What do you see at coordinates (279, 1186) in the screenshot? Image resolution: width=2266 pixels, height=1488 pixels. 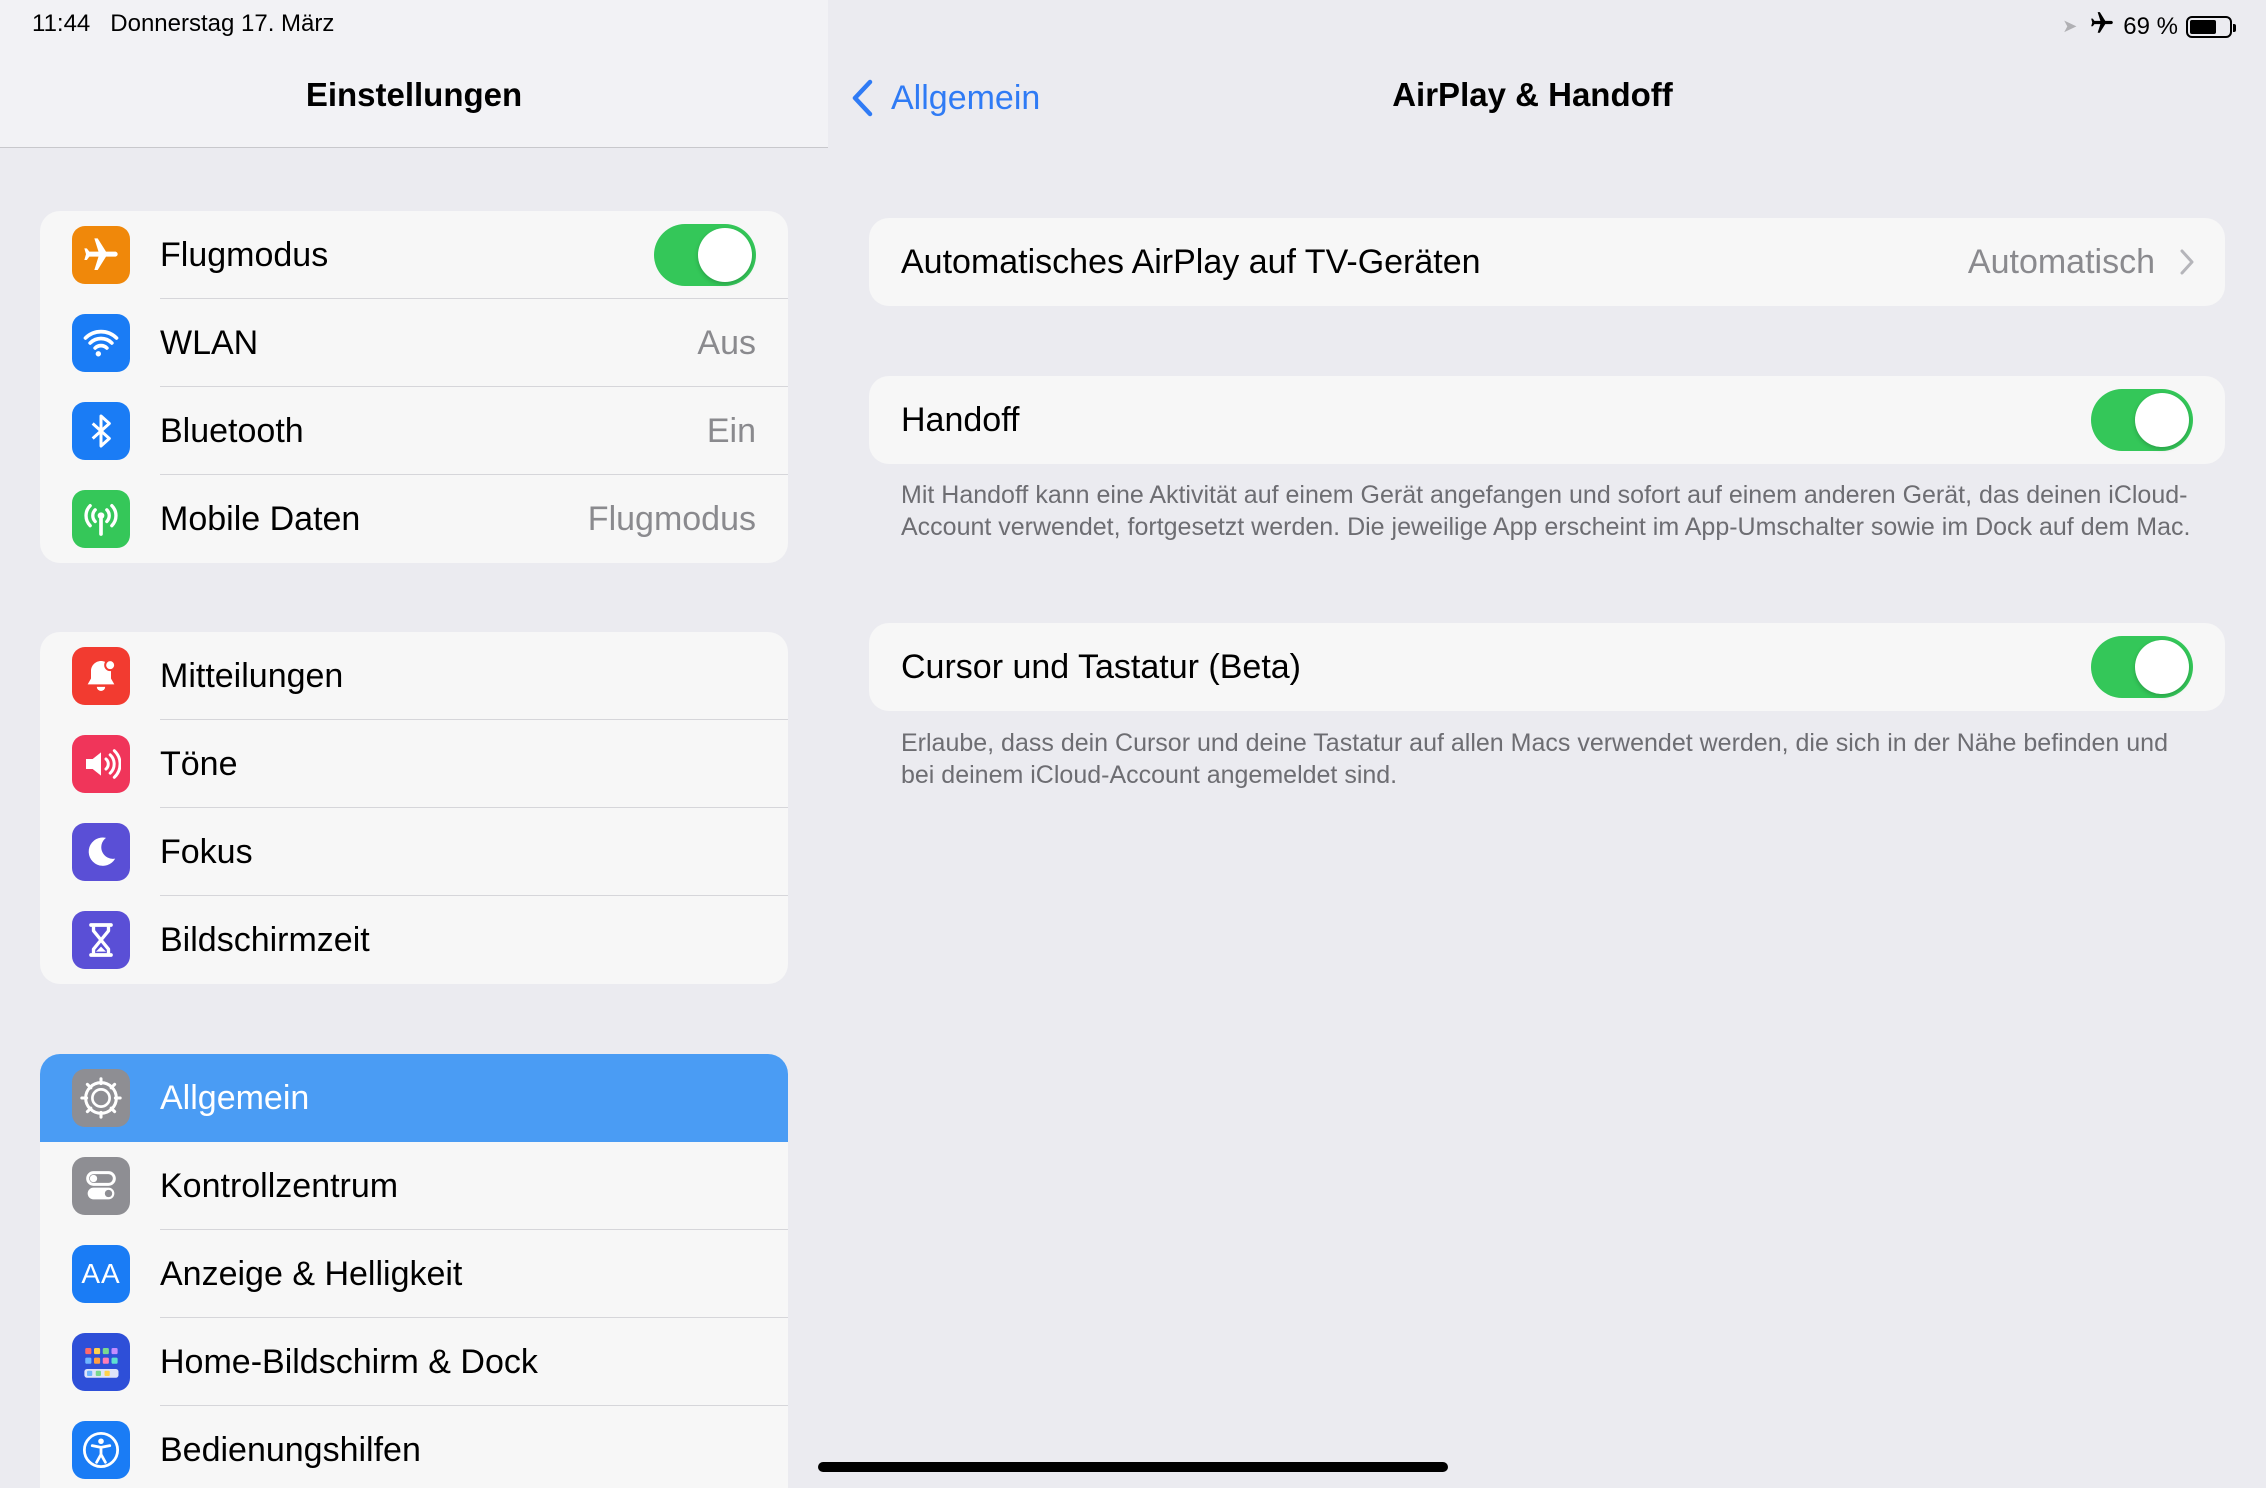 I see `sidebar-item-label: Kontrollzentrum` at bounding box center [279, 1186].